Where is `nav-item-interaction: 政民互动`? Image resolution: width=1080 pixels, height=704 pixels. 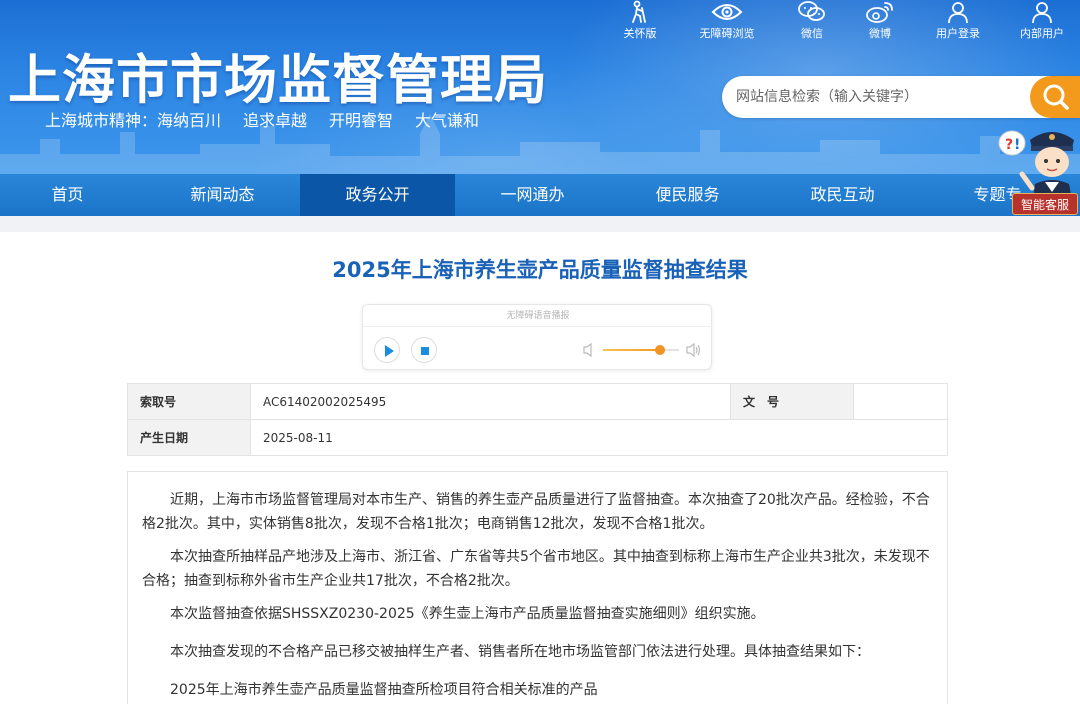
nav-item-interaction: 政民互动 is located at coordinates (842, 195).